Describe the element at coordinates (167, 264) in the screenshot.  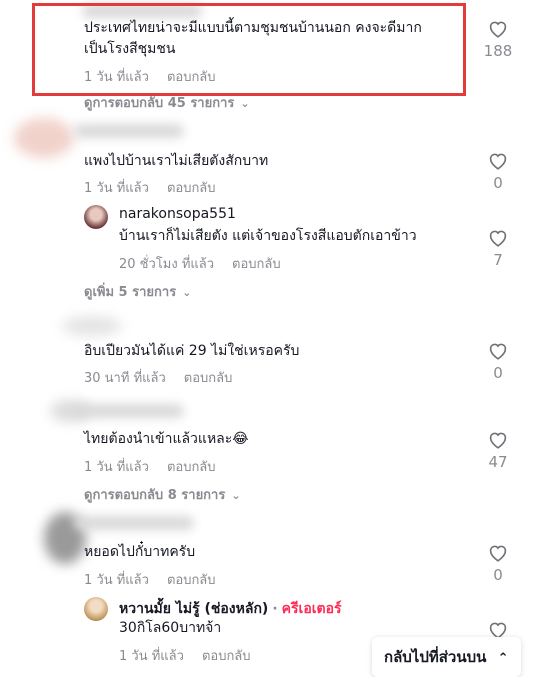
I see `reply-time: 20 ชั่วโมง ที่แล้ว` at that location.